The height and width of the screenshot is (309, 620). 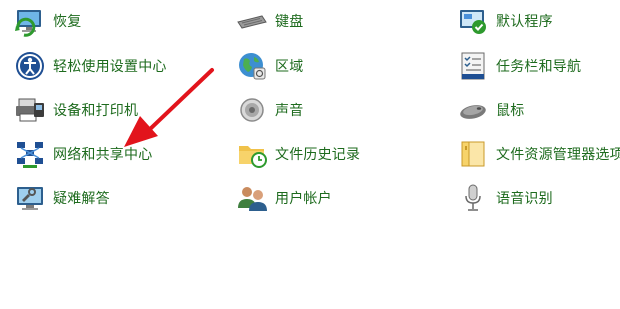 What do you see at coordinates (473, 66) in the screenshot?
I see `taskbar-navigation-icon` at bounding box center [473, 66].